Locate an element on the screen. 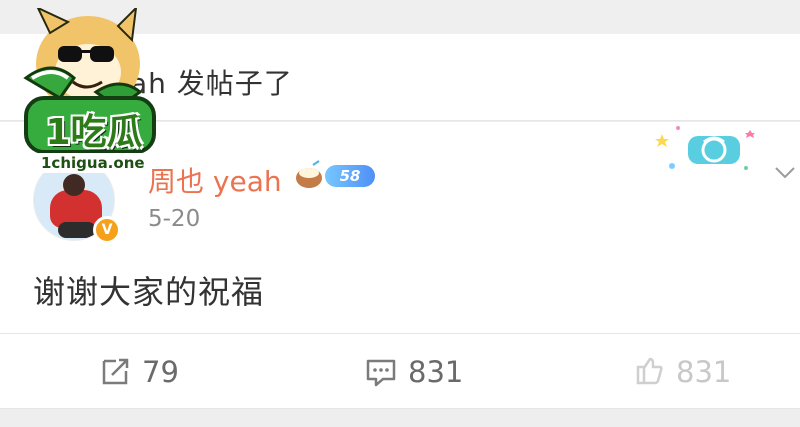 Image resolution: width=800 pixels, height=427 pixels. like-button: 831 is located at coordinates (681, 372).